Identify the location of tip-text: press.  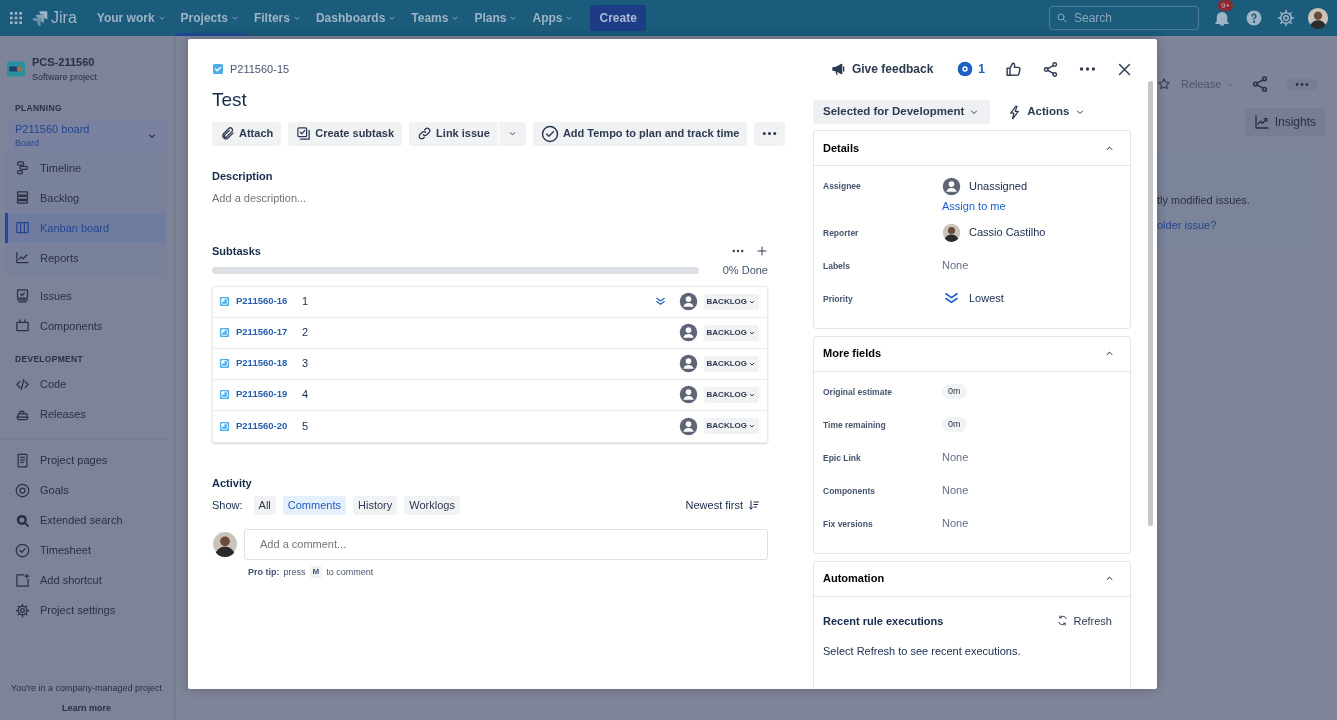
(294, 572).